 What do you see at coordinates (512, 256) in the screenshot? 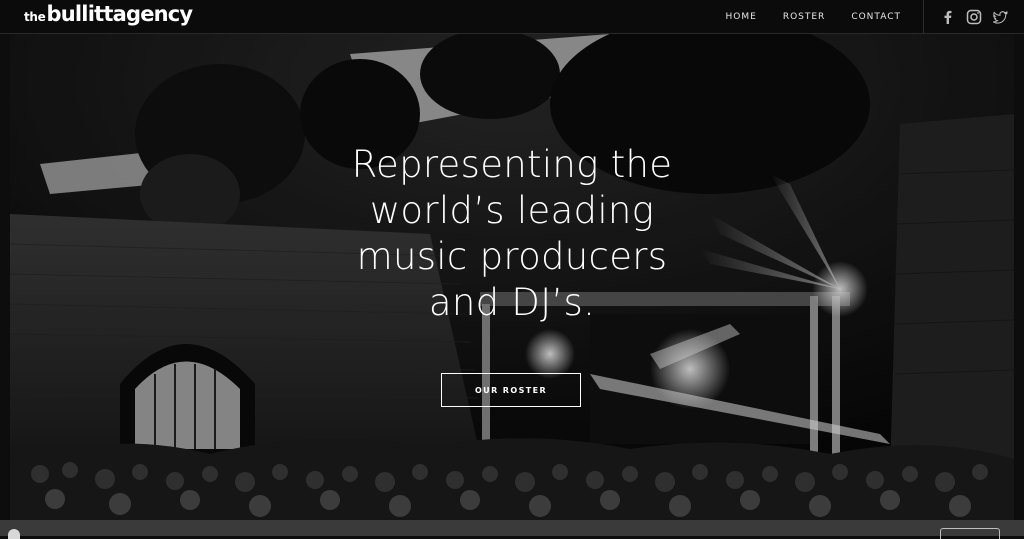
I see `headline-line-3: music producers` at bounding box center [512, 256].